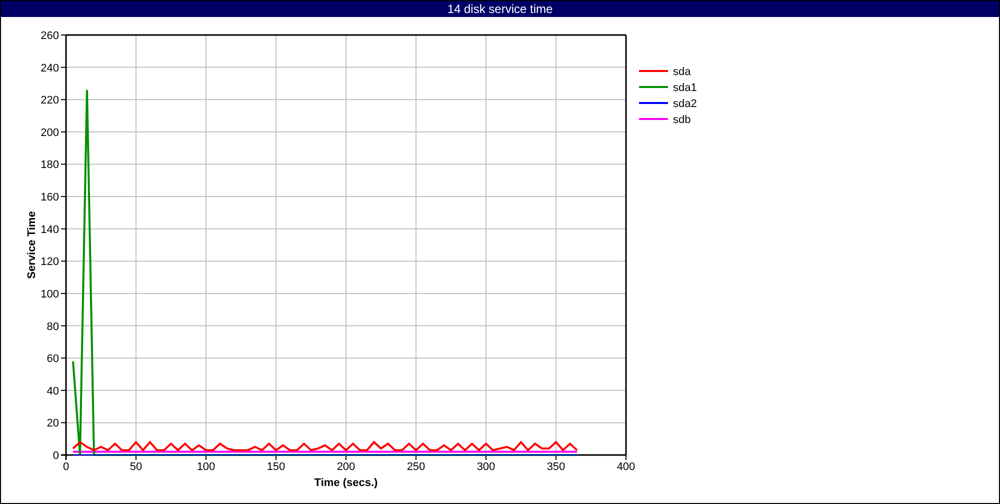  What do you see at coordinates (49, 230) in the screenshot?
I see `y-tick-label: 140` at bounding box center [49, 230].